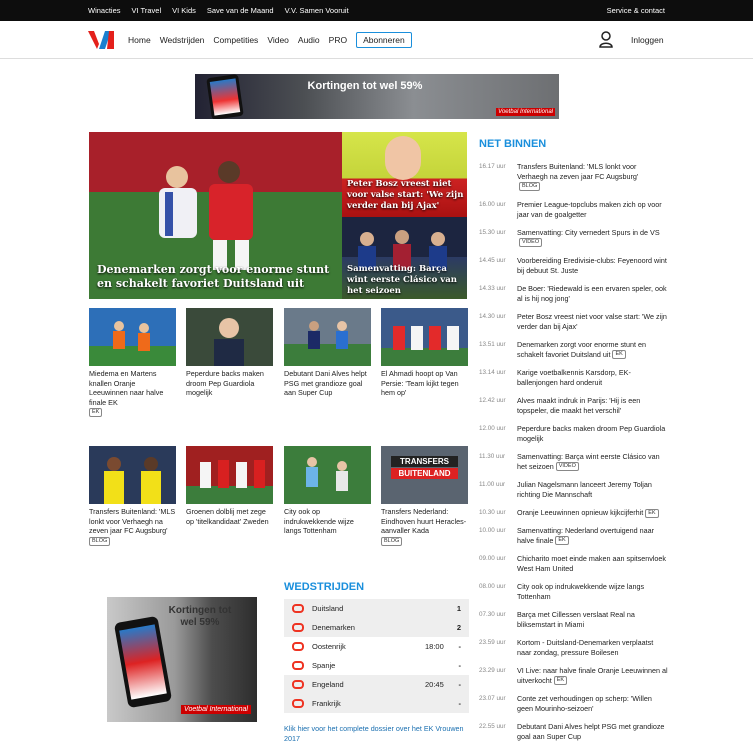  What do you see at coordinates (652, 513) in the screenshot?
I see `news-tag: EK` at bounding box center [652, 513].